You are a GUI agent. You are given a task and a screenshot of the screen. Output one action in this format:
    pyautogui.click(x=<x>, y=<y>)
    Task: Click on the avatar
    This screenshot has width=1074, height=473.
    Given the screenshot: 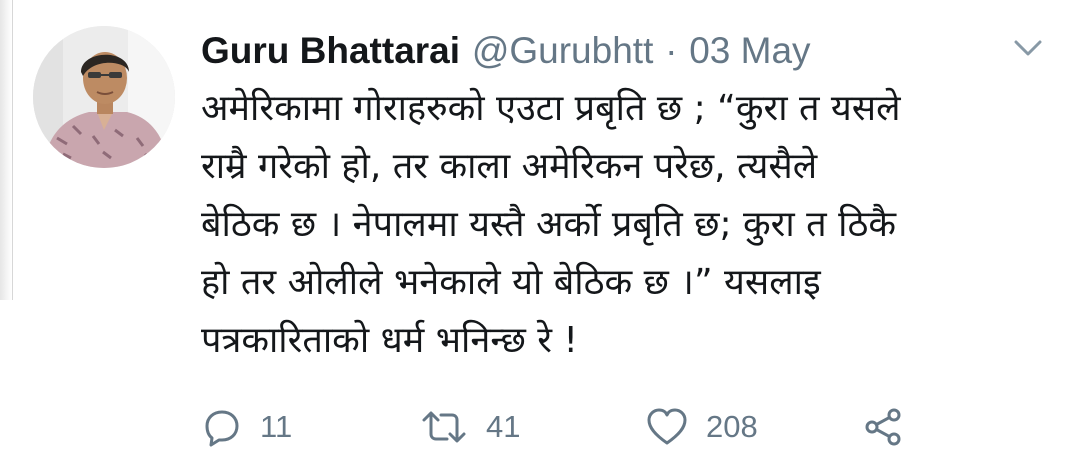 What is the action you would take?
    pyautogui.click(x=104, y=97)
    